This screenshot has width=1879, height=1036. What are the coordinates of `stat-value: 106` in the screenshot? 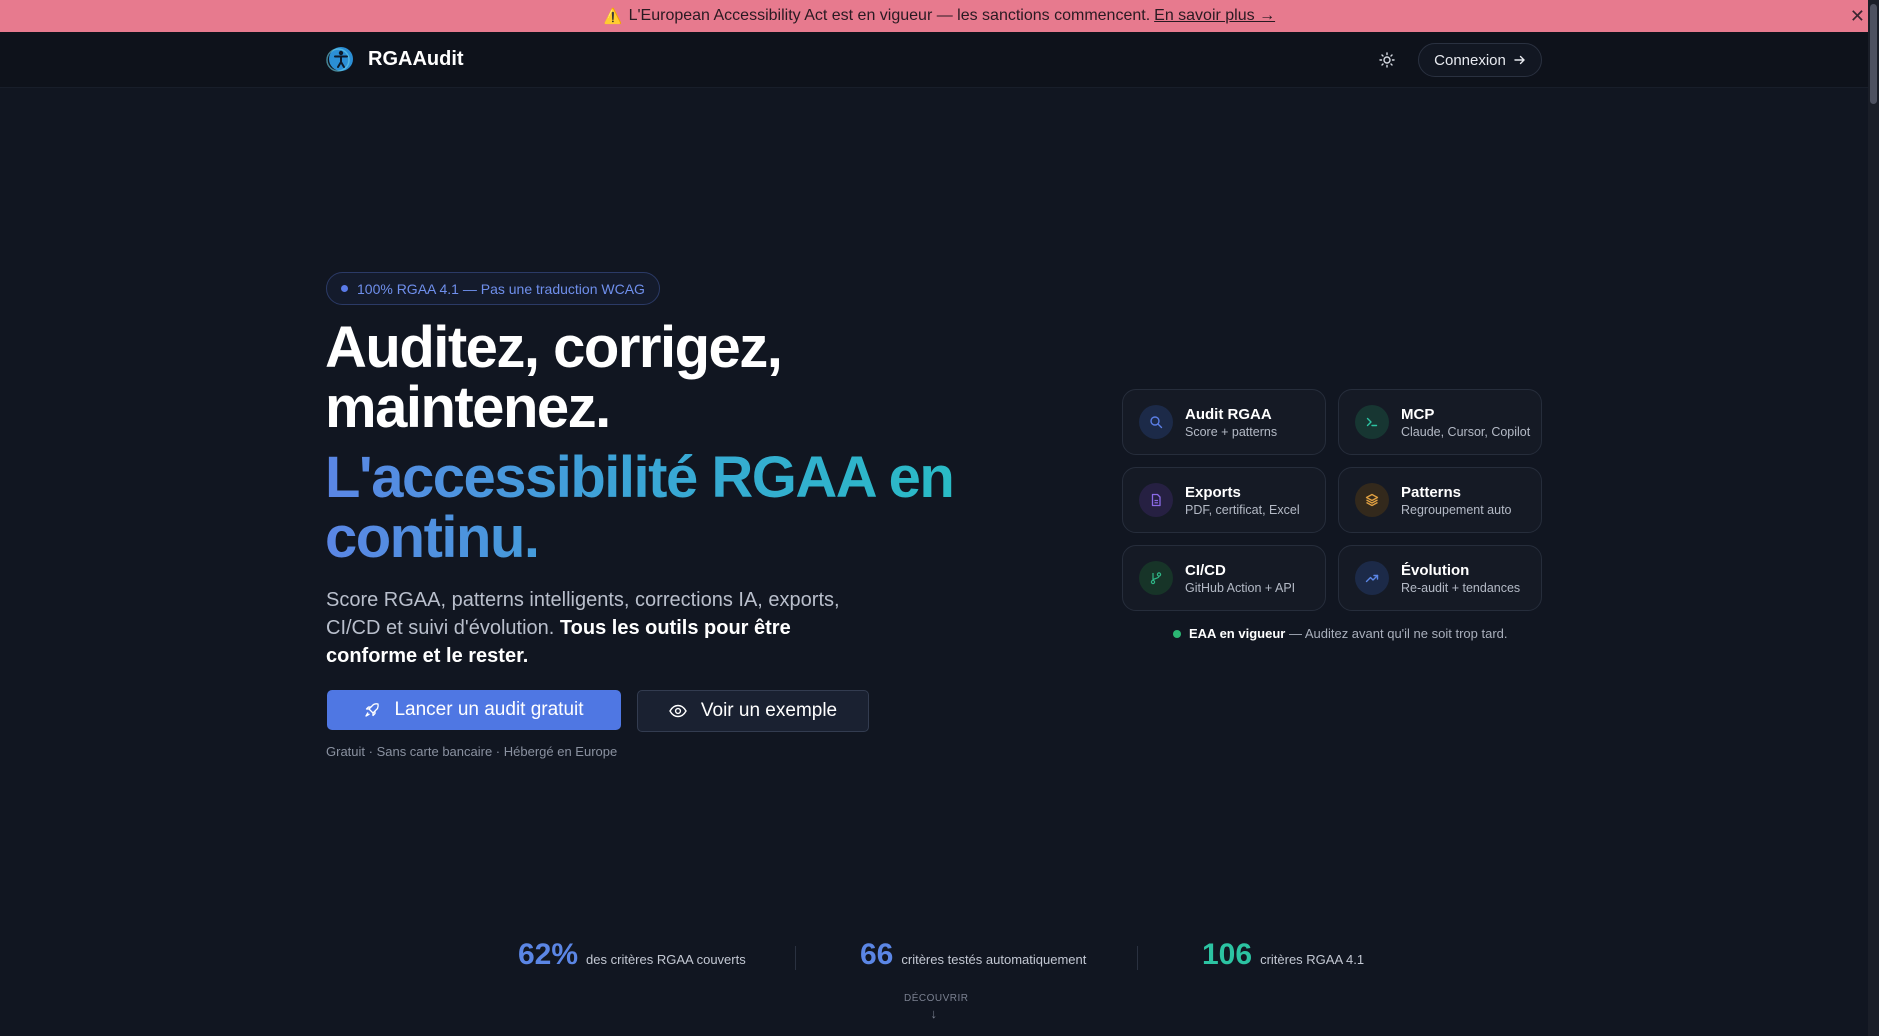 It's located at (1227, 954).